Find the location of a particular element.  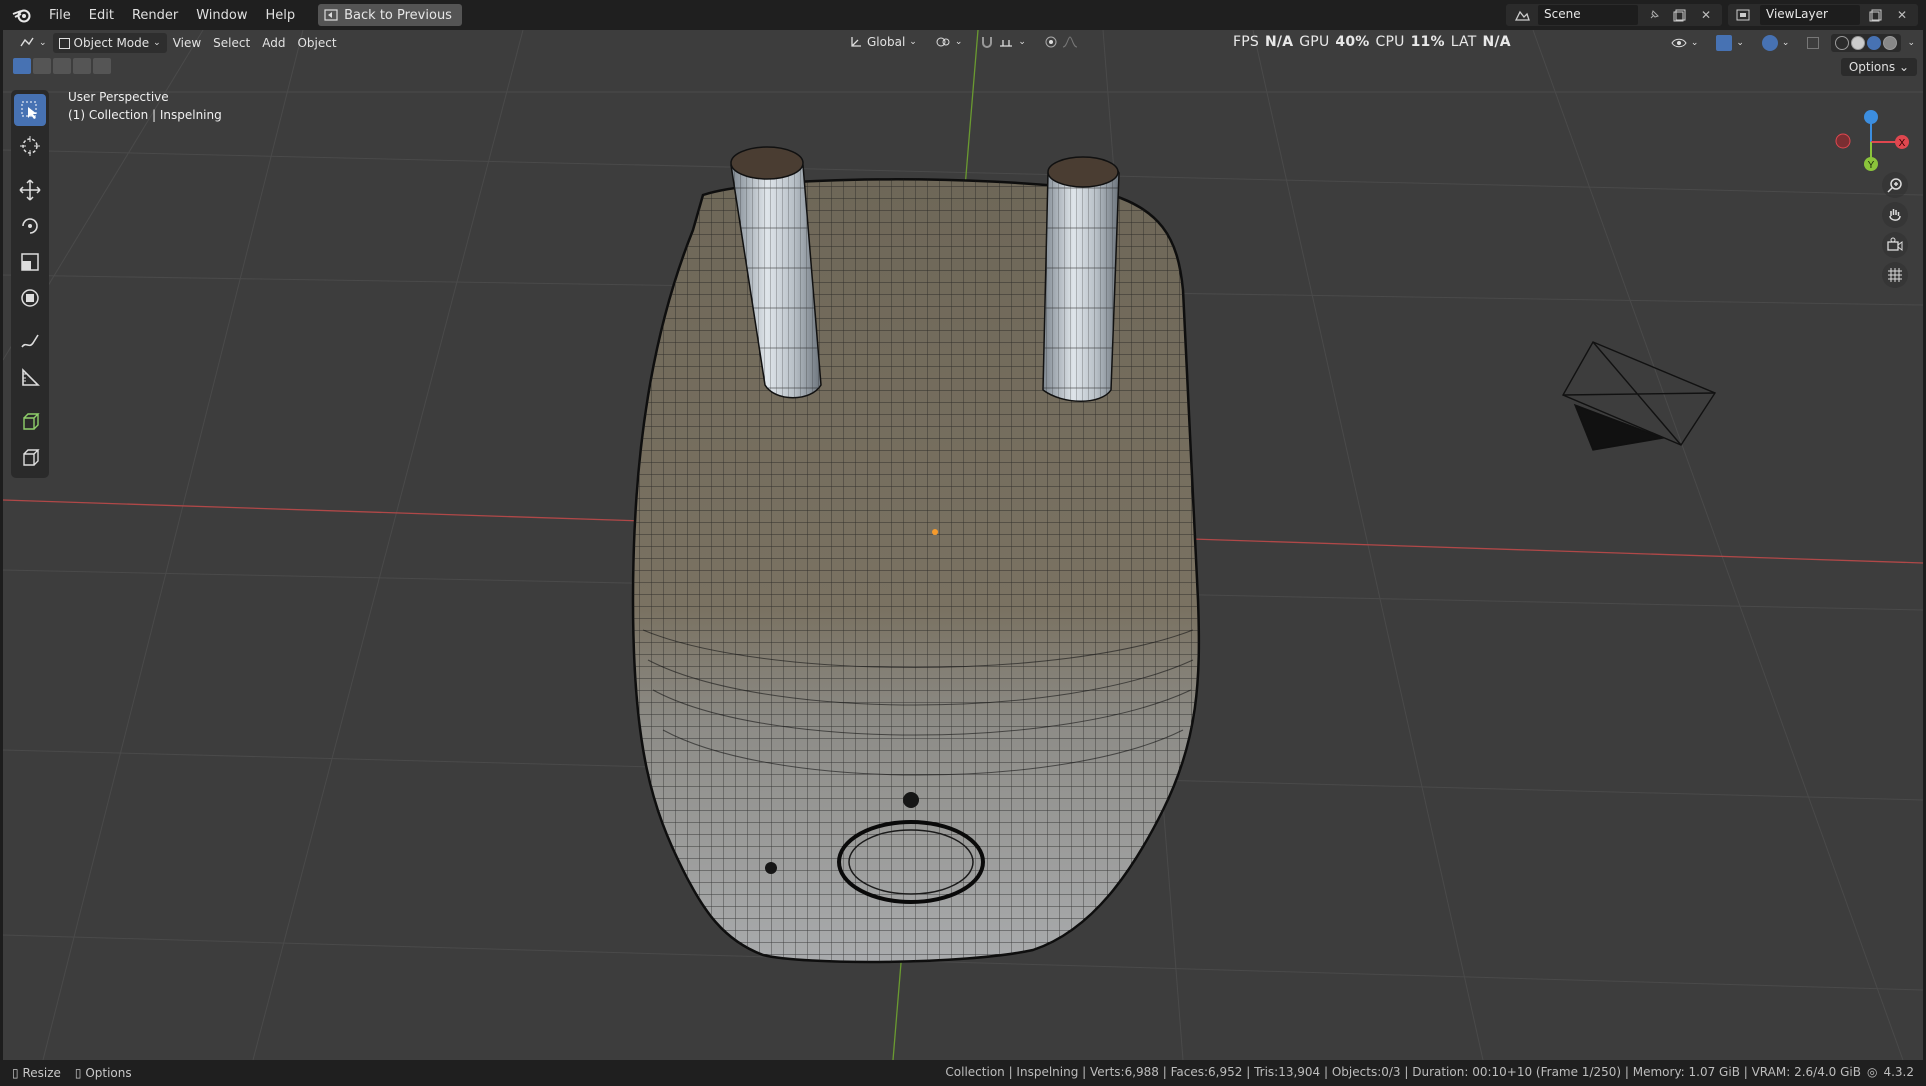

select-intersect-icon is located at coordinates (102, 66).